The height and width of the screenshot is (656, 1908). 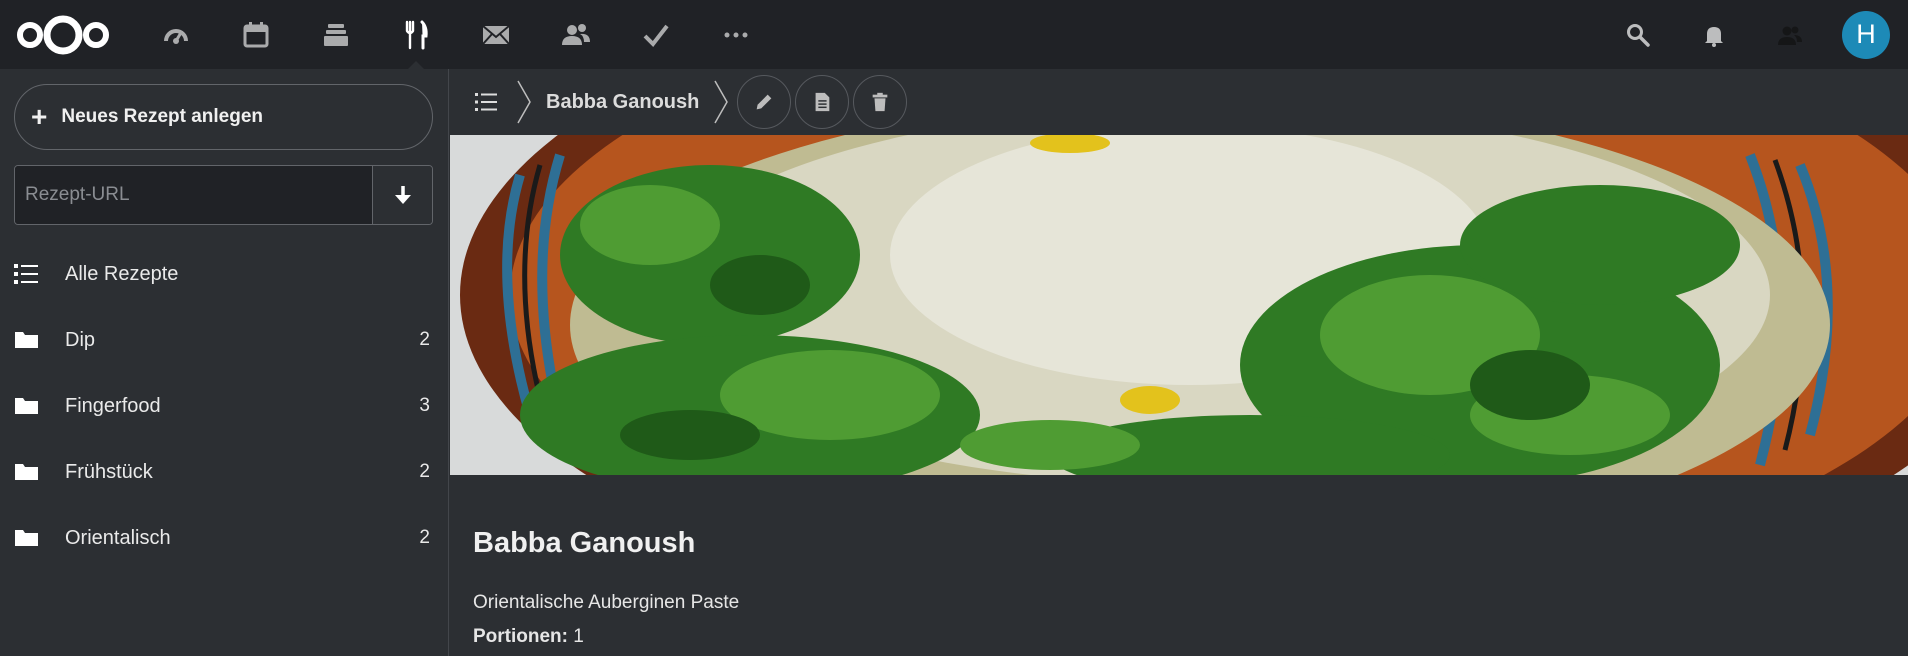 I want to click on toggle-navigation-button, so click(x=486, y=102).